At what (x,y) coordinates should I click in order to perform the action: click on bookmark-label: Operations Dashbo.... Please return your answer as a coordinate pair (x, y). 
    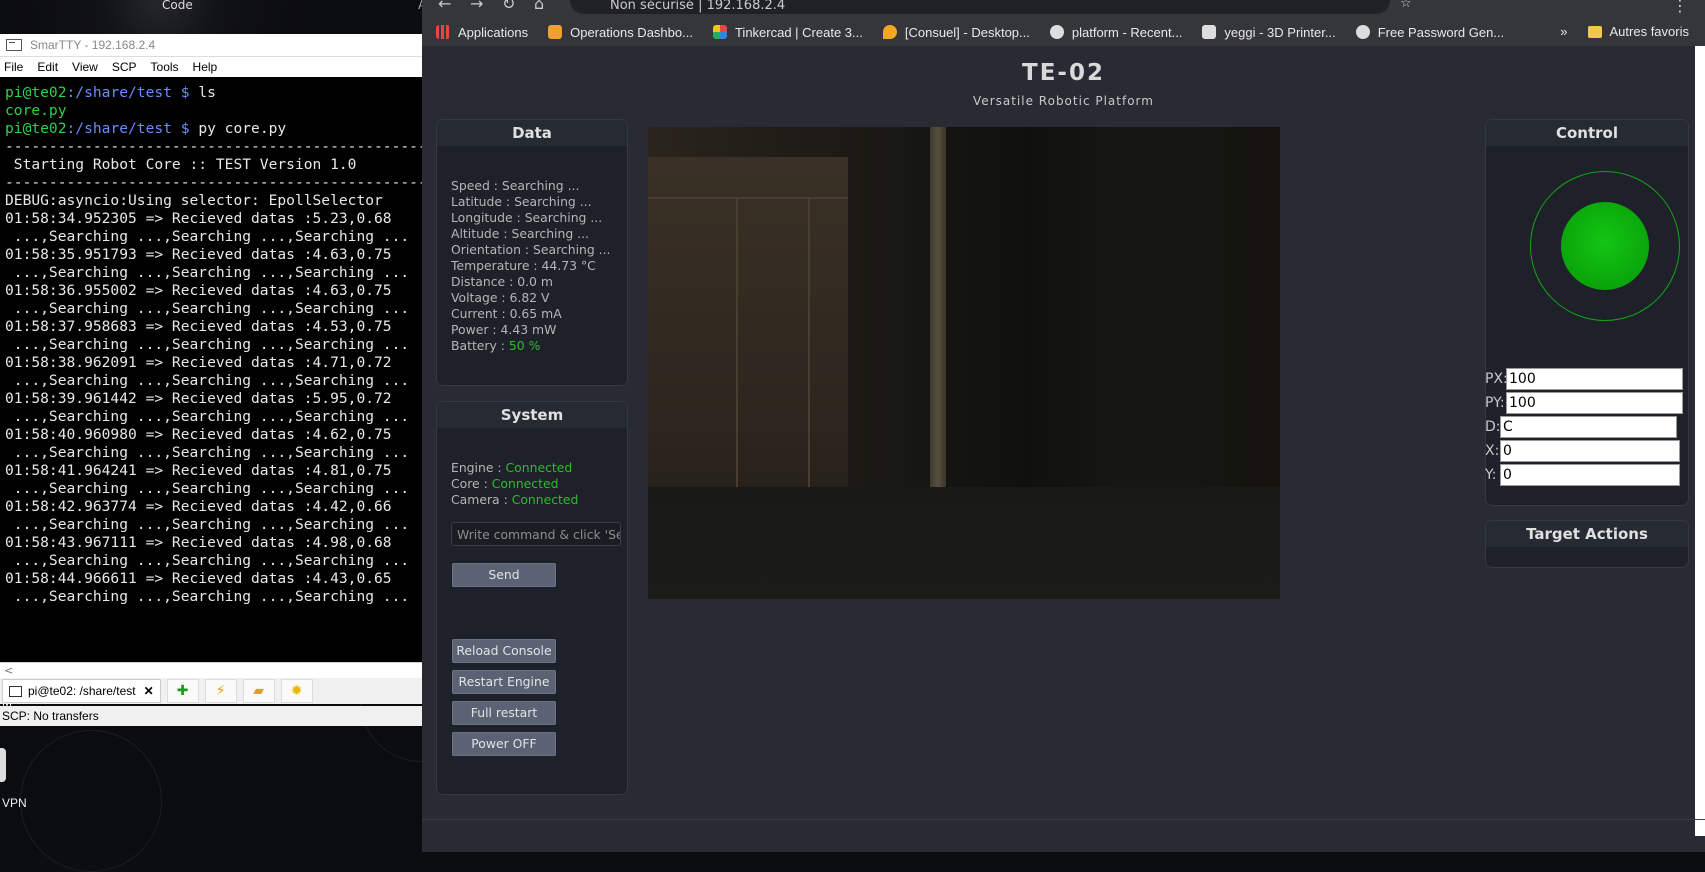
    Looking at the image, I should click on (631, 32).